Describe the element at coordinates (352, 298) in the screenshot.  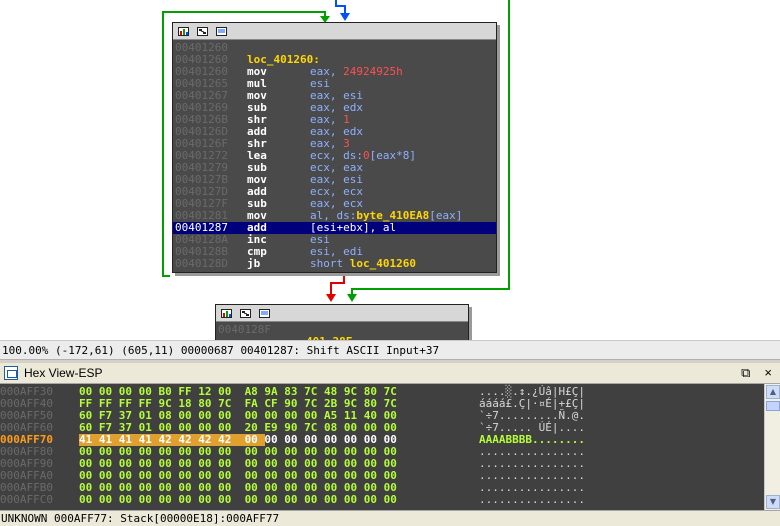
I see `edge-jump-right-arrow` at that location.